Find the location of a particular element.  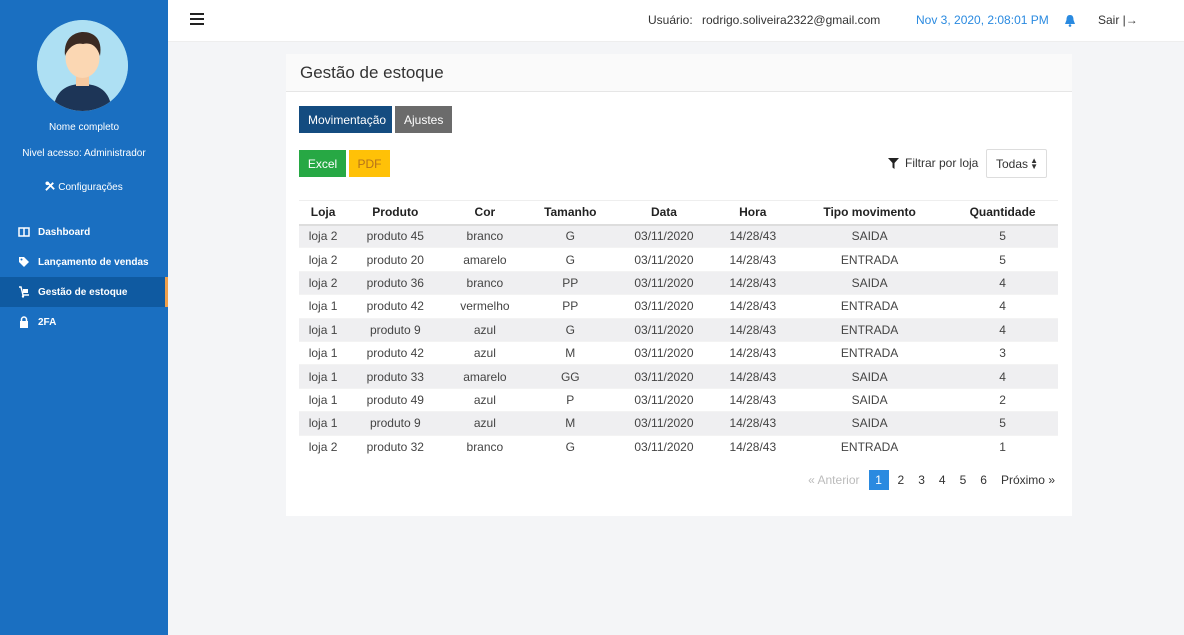

user-name: Nome completo is located at coordinates (84, 127).